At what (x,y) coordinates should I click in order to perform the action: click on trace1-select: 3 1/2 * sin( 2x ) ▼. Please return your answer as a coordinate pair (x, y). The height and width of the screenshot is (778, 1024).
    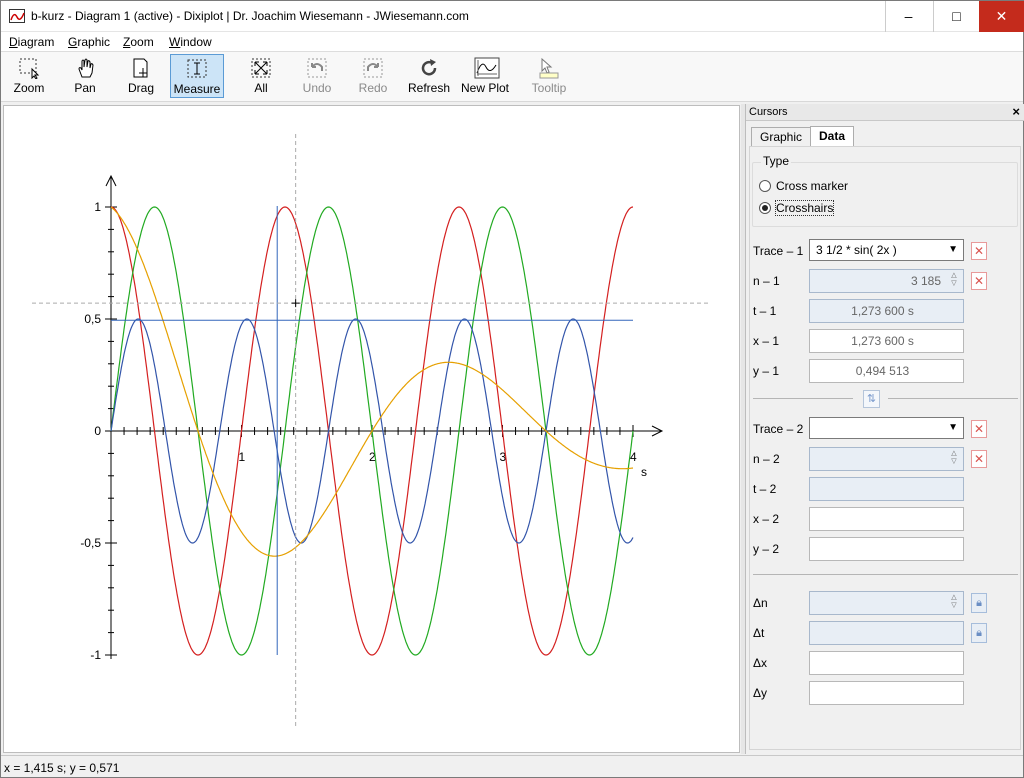
    Looking at the image, I should click on (886, 250).